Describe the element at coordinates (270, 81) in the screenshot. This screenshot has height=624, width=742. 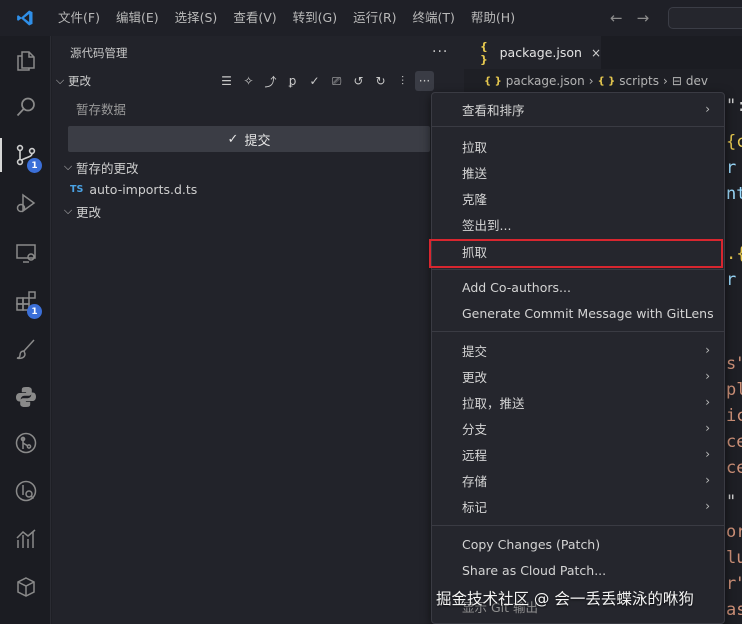
I see `sparkle-commit-icon: ⤴` at that location.